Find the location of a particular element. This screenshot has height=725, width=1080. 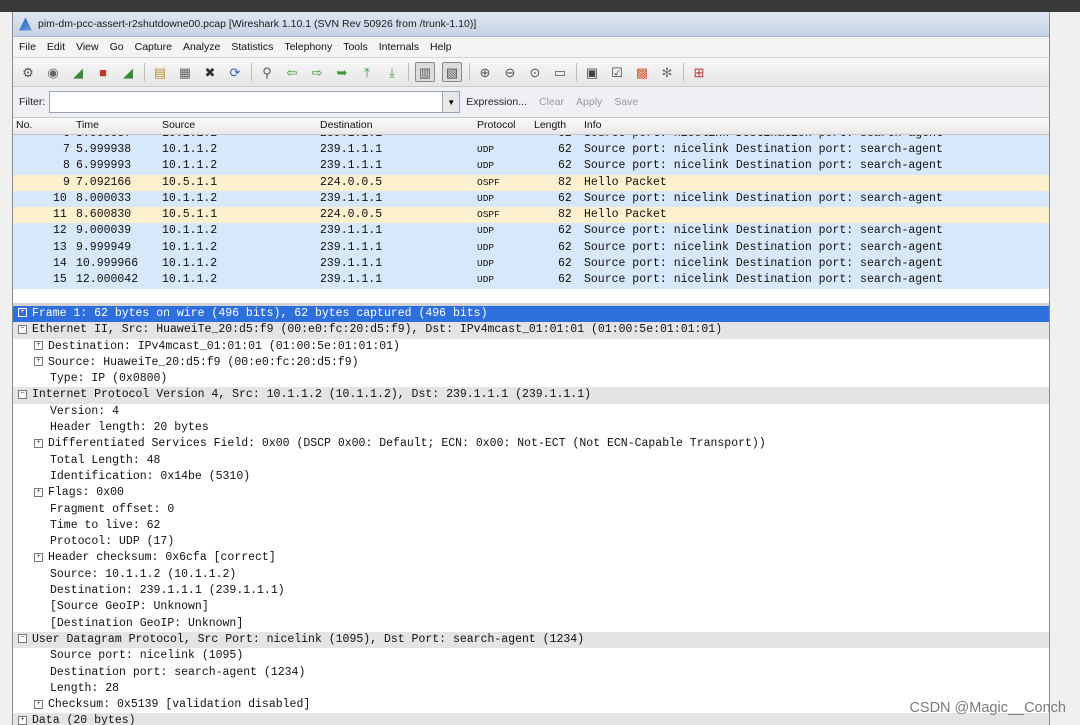

save-icon: ▦ is located at coordinates (185, 72).